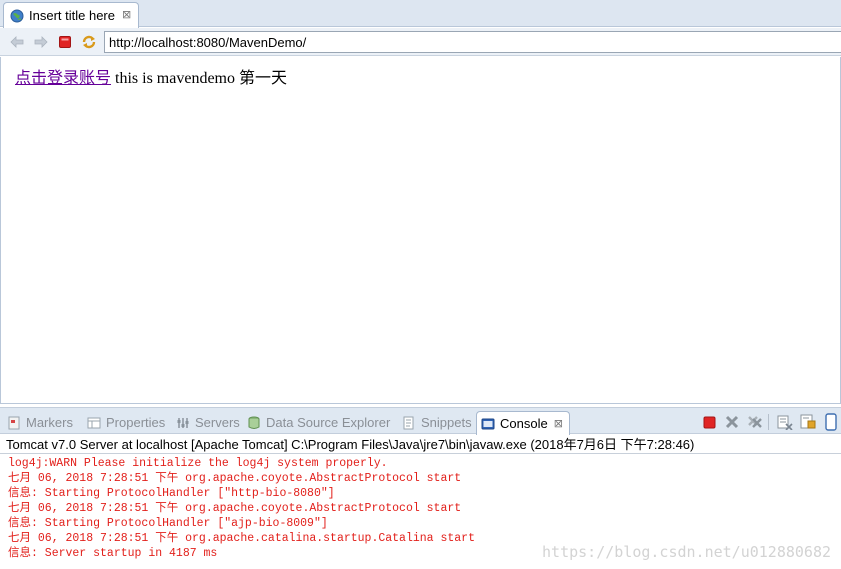 Image resolution: width=841 pixels, height=569 pixels. What do you see at coordinates (136, 422) in the screenshot?
I see `tab-label: Properties` at bounding box center [136, 422].